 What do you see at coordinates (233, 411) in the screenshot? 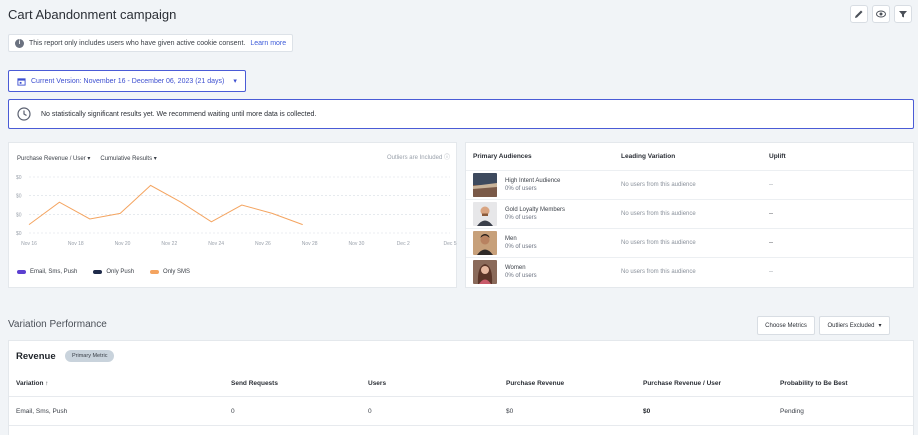
I see `send-requests-cell: 0` at bounding box center [233, 411].